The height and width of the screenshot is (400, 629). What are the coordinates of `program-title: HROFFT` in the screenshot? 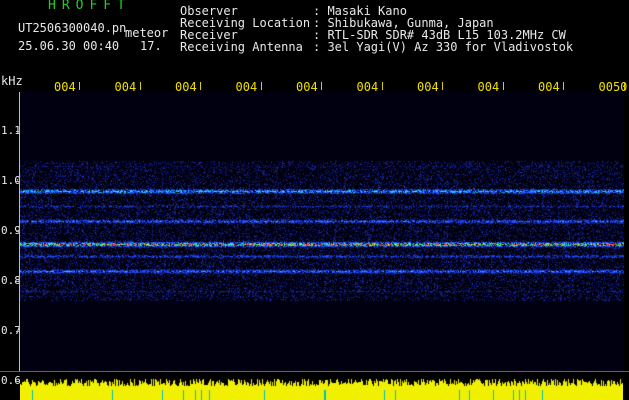 It's located at (89, 6).